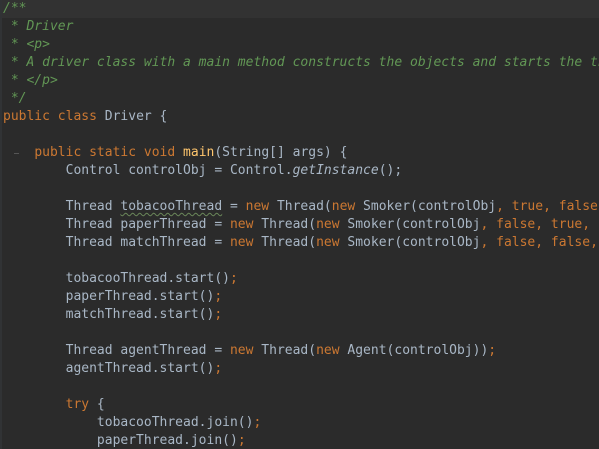 This screenshot has width=599, height=449. What do you see at coordinates (414, 350) in the screenshot?
I see `code-text: Agent(controlObj))` at bounding box center [414, 350].